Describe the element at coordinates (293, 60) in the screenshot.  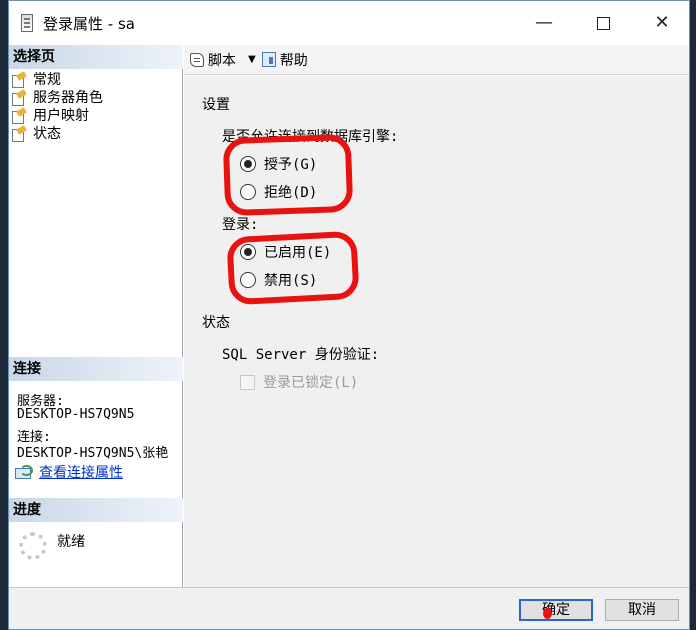
I see `help-label: 帮助` at that location.